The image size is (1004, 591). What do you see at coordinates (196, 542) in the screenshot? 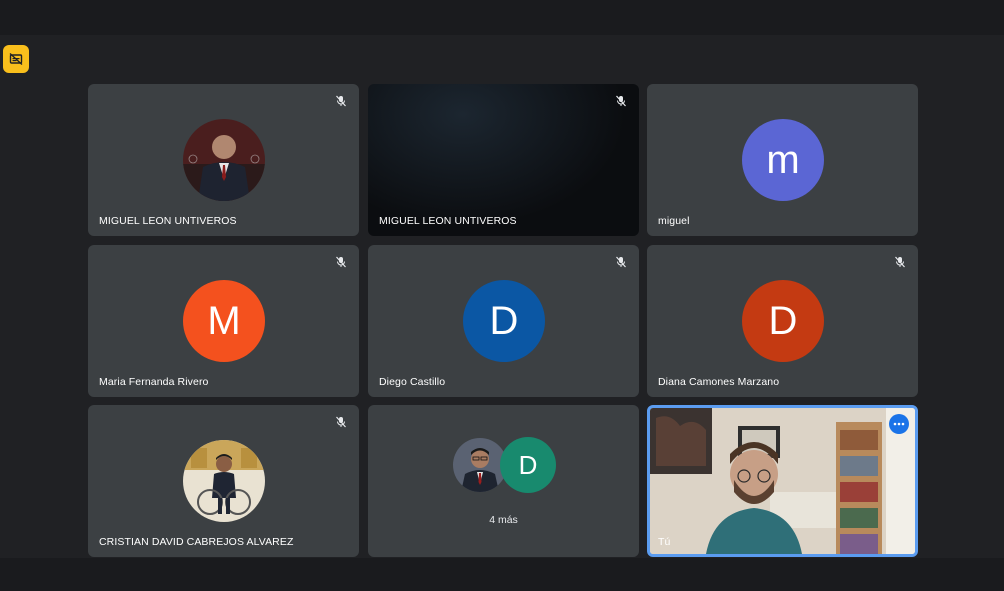
I see `participant-name: CRISTIAN DAVID CABREJOS ALVAREZ` at bounding box center [196, 542].